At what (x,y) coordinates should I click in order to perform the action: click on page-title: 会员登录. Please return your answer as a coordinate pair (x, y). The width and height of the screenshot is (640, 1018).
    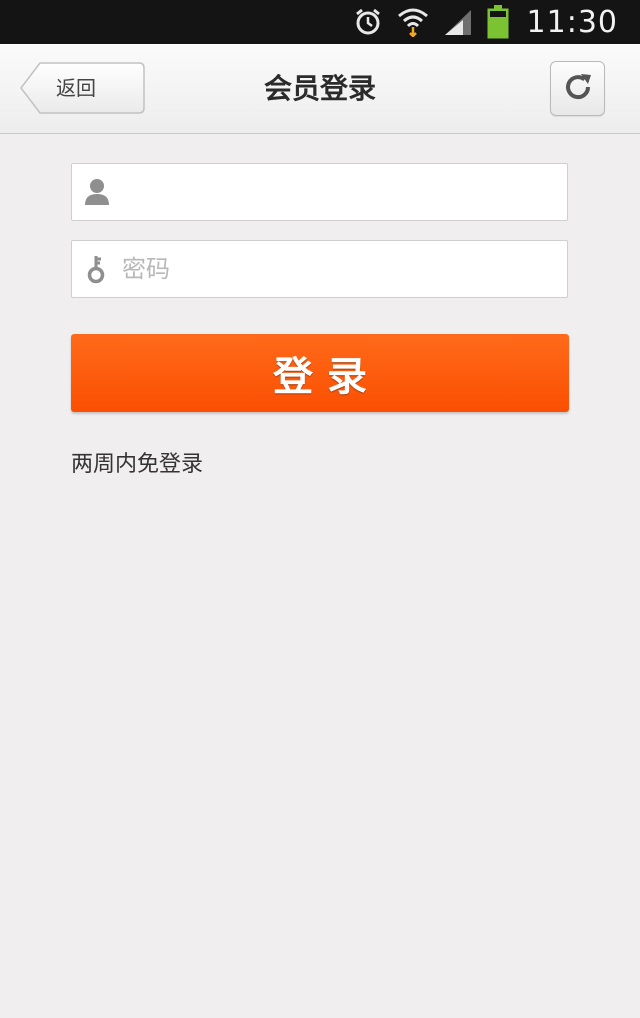
    Looking at the image, I should click on (319, 88).